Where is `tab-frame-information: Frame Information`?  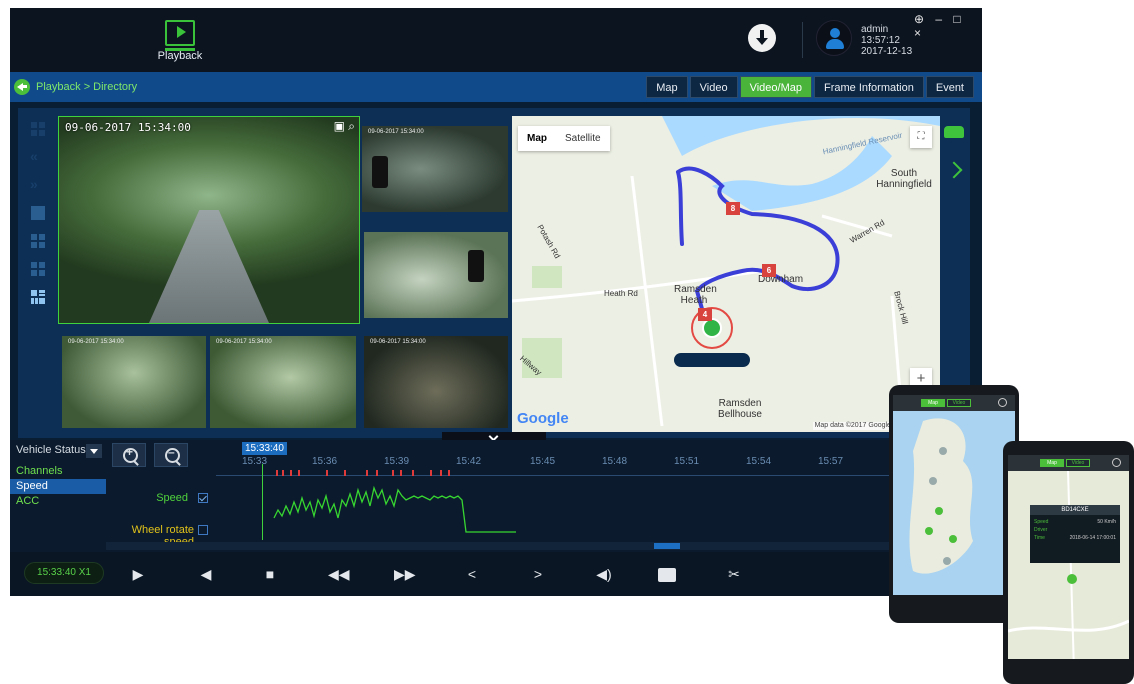
tab-frame-information: Frame Information is located at coordinates (868, 87).